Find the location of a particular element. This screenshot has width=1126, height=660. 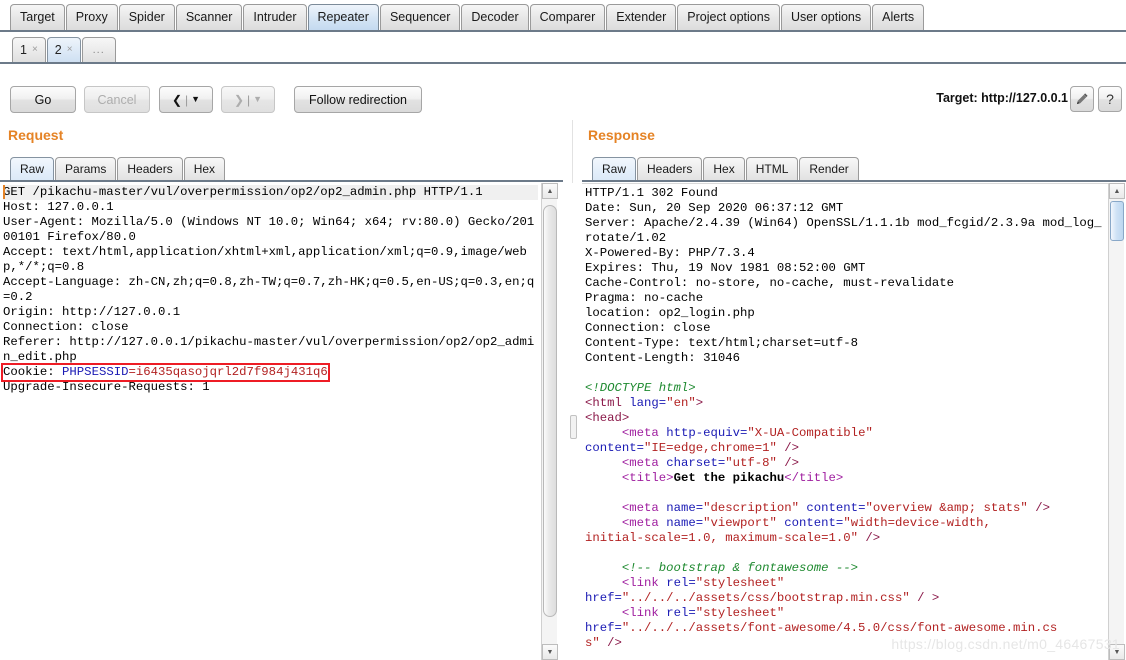

splitter-grip is located at coordinates (573, 427).